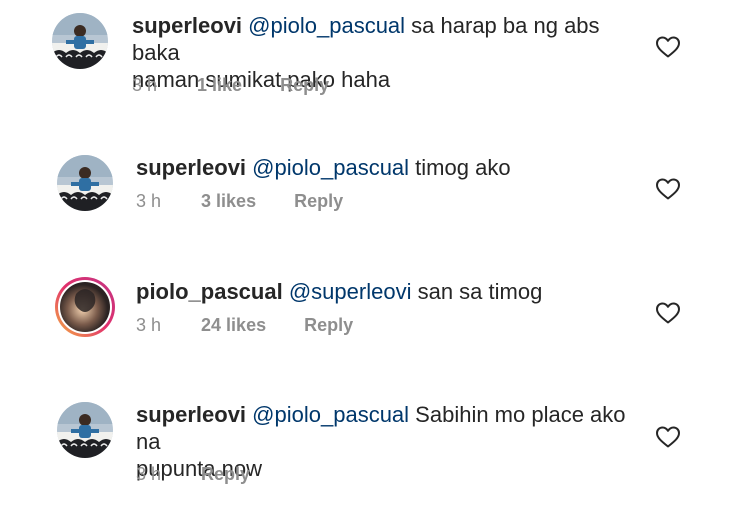  Describe the element at coordinates (193, 474) in the screenshot. I see `comment-meta: 3 h Reply` at that location.